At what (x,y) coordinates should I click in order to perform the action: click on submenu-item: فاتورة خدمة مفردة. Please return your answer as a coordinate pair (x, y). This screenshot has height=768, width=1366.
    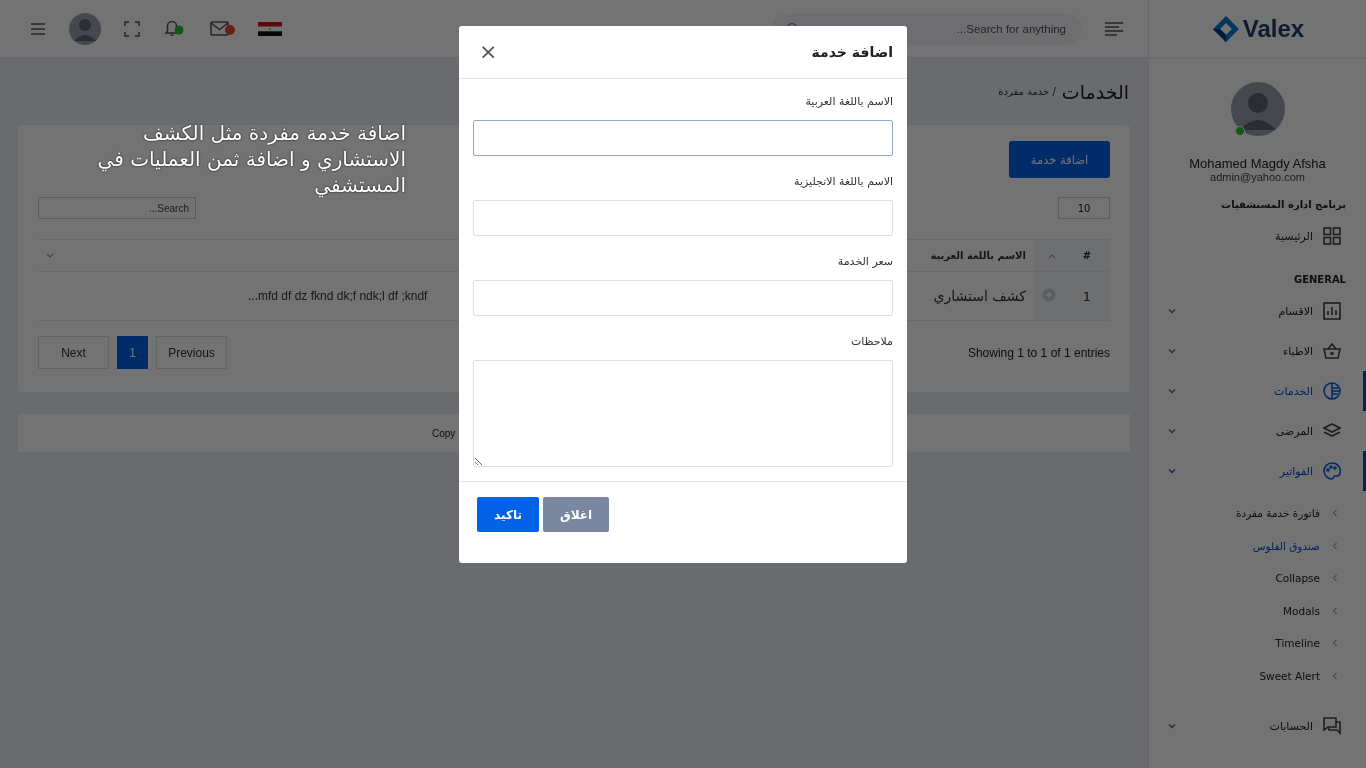
    Looking at the image, I should click on (1257, 513).